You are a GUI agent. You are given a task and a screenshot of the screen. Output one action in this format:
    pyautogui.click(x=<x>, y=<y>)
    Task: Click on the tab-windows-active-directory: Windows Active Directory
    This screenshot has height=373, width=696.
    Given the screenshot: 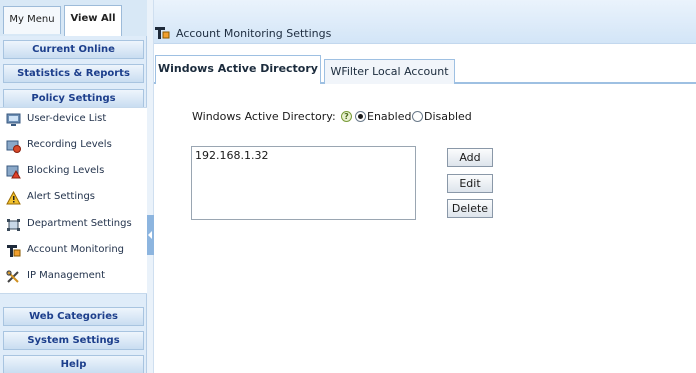 What is the action you would take?
    pyautogui.click(x=238, y=69)
    